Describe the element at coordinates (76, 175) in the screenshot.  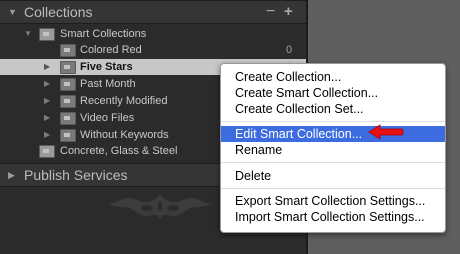
I see `publish-services-title: Publish Services` at that location.